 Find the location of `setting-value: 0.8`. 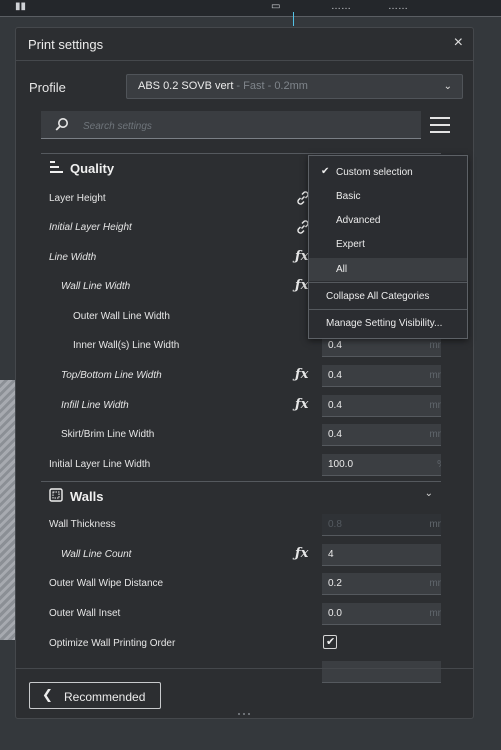

setting-value: 0.8 is located at coordinates (335, 524).